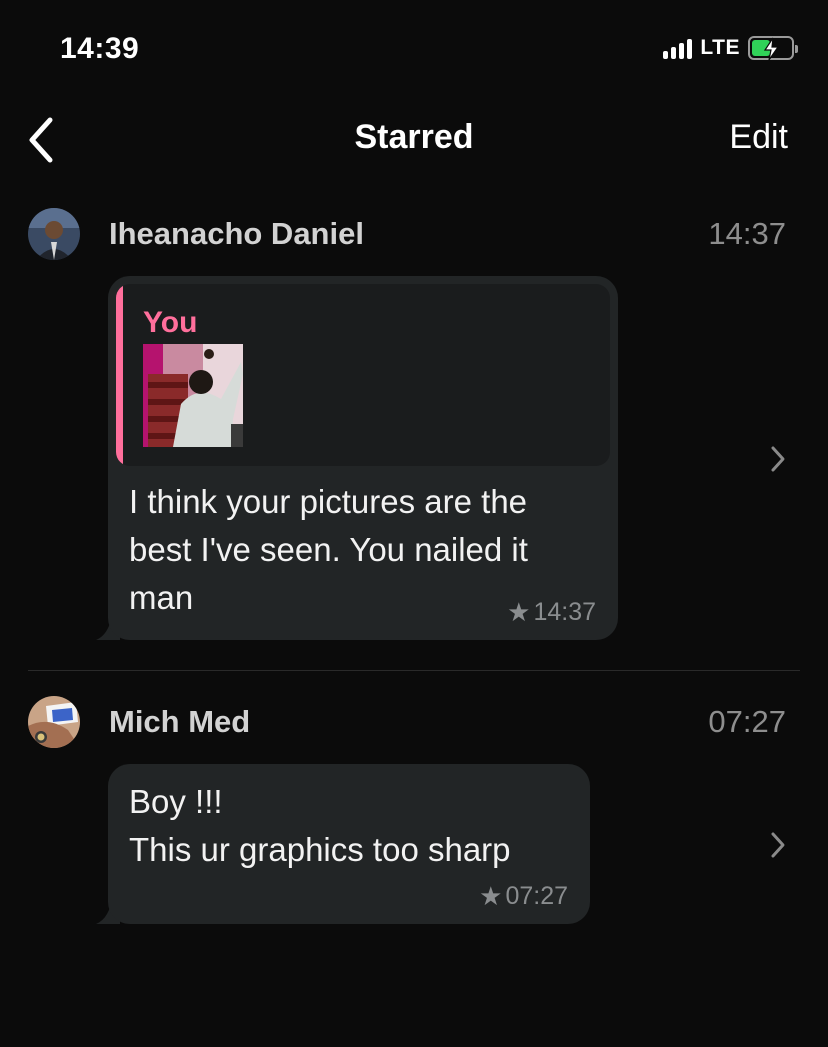 The width and height of the screenshot is (828, 1047). Describe the element at coordinates (414, 670) in the screenshot. I see `divider` at that location.